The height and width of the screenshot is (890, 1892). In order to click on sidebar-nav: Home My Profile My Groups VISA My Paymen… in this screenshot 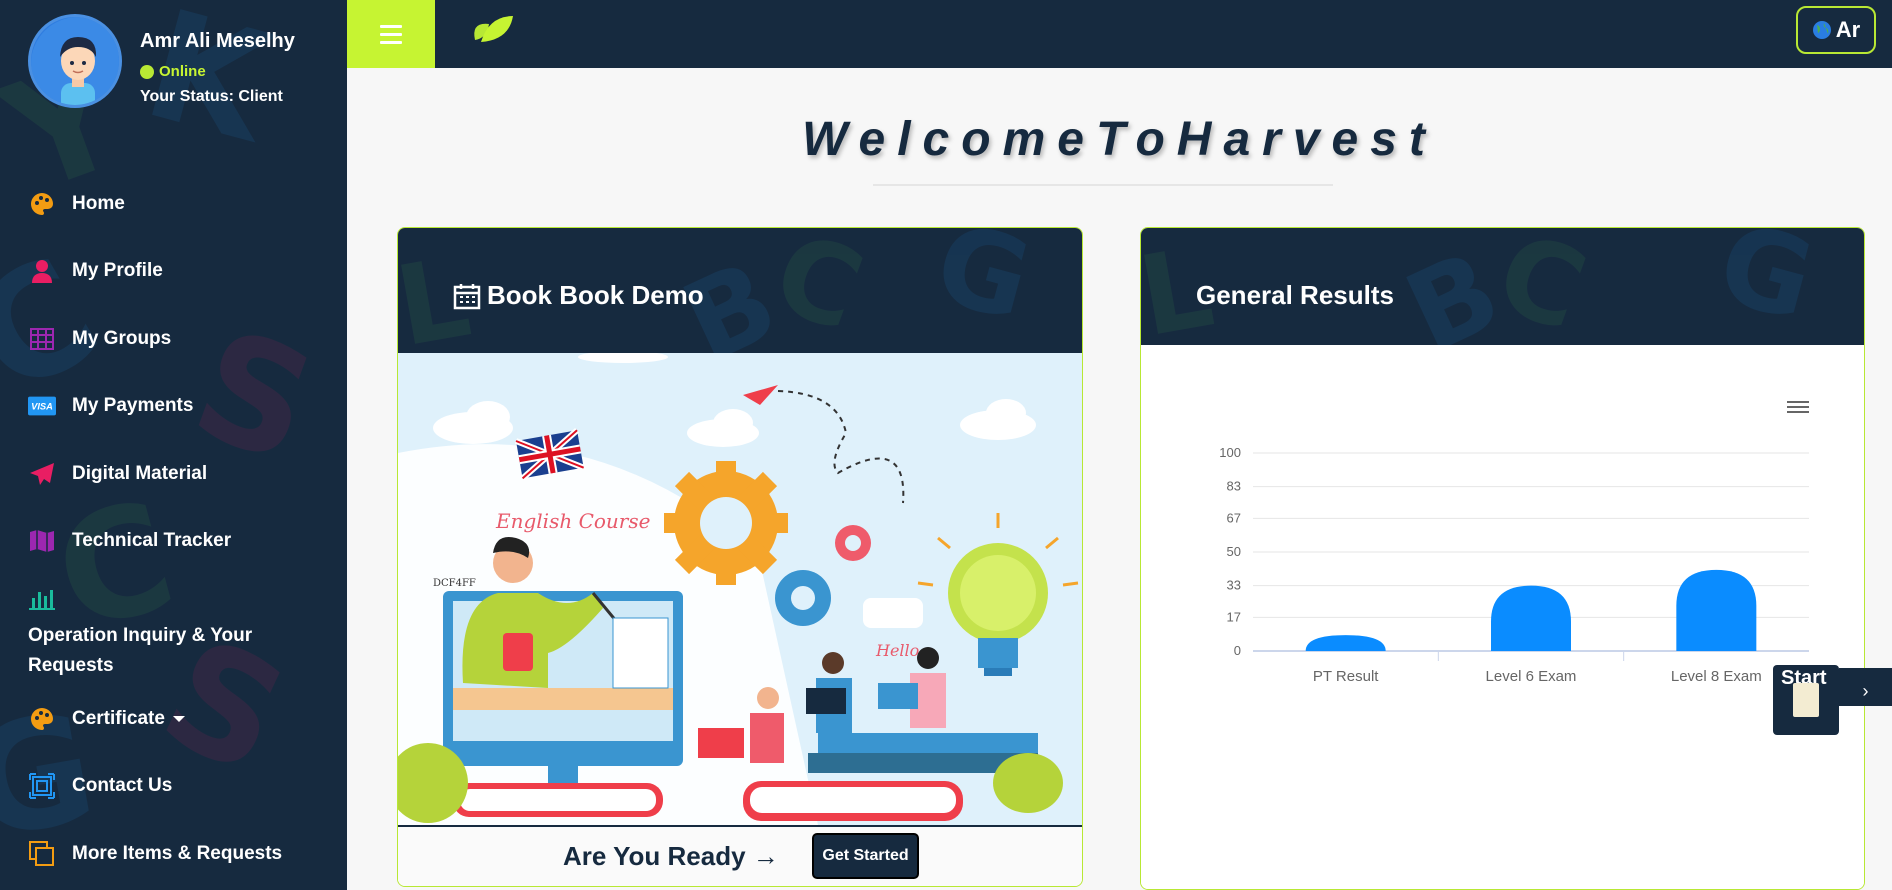, I will do `click(178, 529)`.